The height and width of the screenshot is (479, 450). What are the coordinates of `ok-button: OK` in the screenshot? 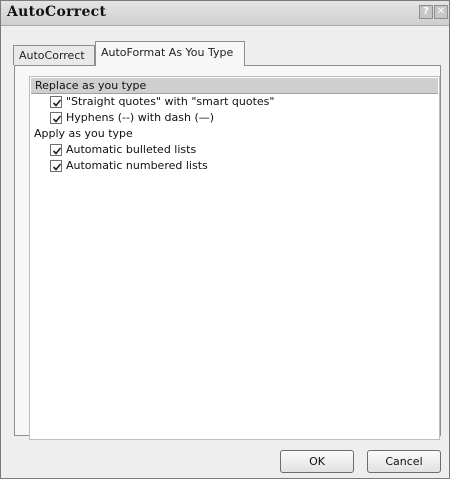 It's located at (317, 461).